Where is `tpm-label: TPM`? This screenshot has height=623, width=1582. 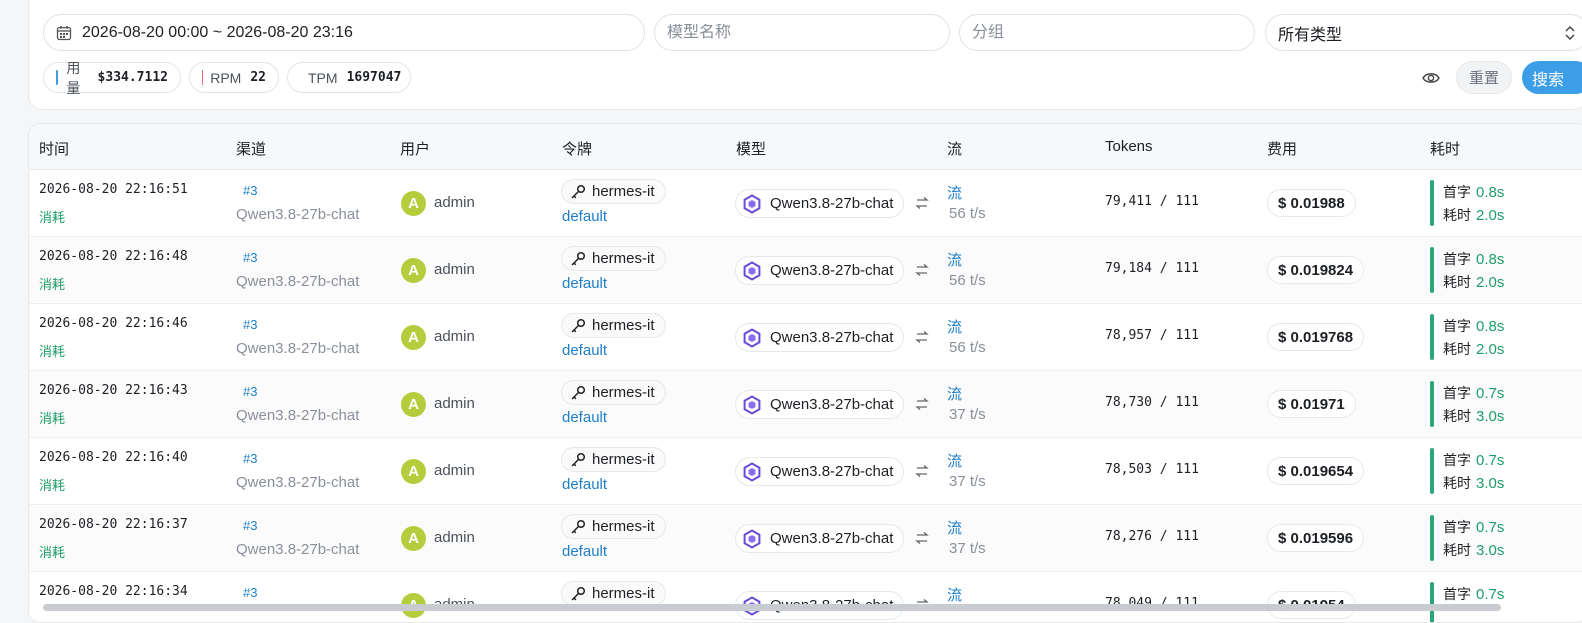
tpm-label: TPM is located at coordinates (323, 77).